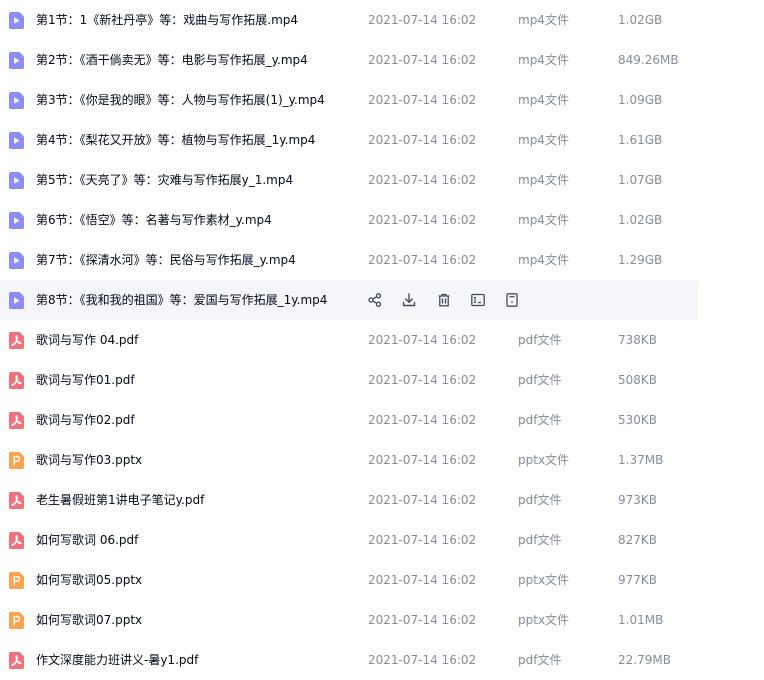 Image resolution: width=764 pixels, height=680 pixels. What do you see at coordinates (638, 340) in the screenshot?
I see `file-size: 738KB` at bounding box center [638, 340].